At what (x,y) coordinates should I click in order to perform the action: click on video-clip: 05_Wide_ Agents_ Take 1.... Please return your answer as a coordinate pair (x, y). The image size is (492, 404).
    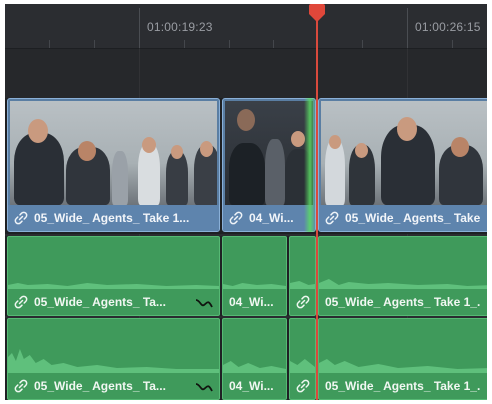
    Looking at the image, I should click on (113, 165).